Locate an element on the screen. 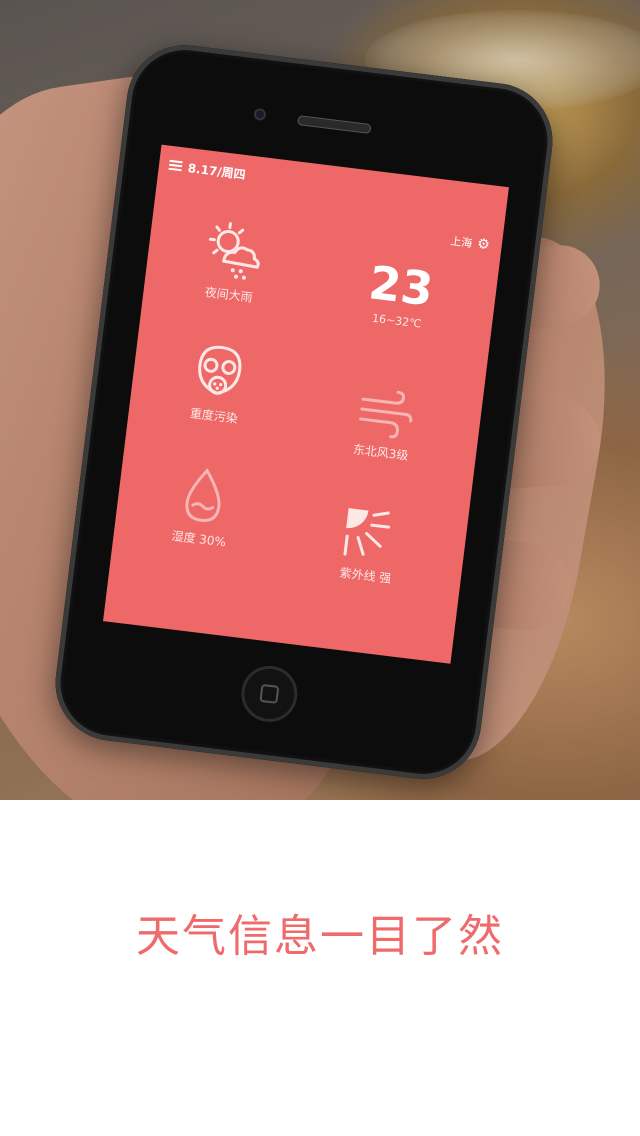 The height and width of the screenshot is (1136, 640). city-label: 上海 is located at coordinates (461, 242).